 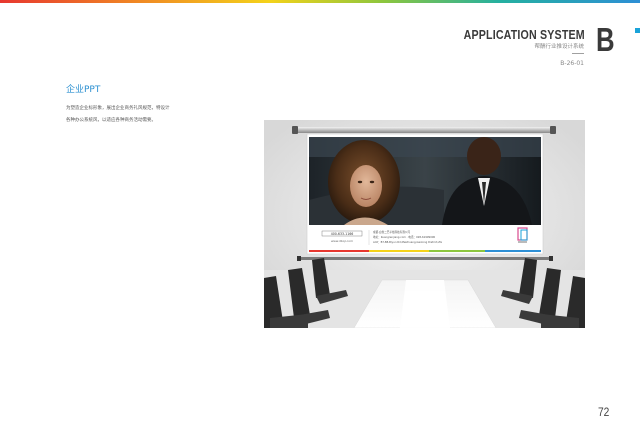 What do you see at coordinates (553, 130) in the screenshot?
I see `bar-cap-right` at bounding box center [553, 130].